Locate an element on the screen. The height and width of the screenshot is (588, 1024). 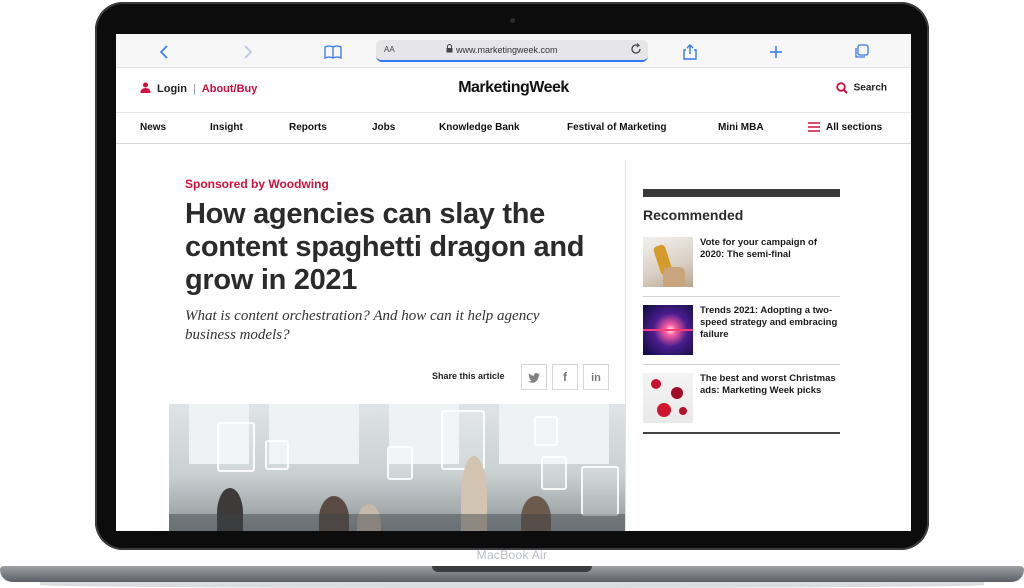
share-label: Share this article is located at coordinates (468, 376).